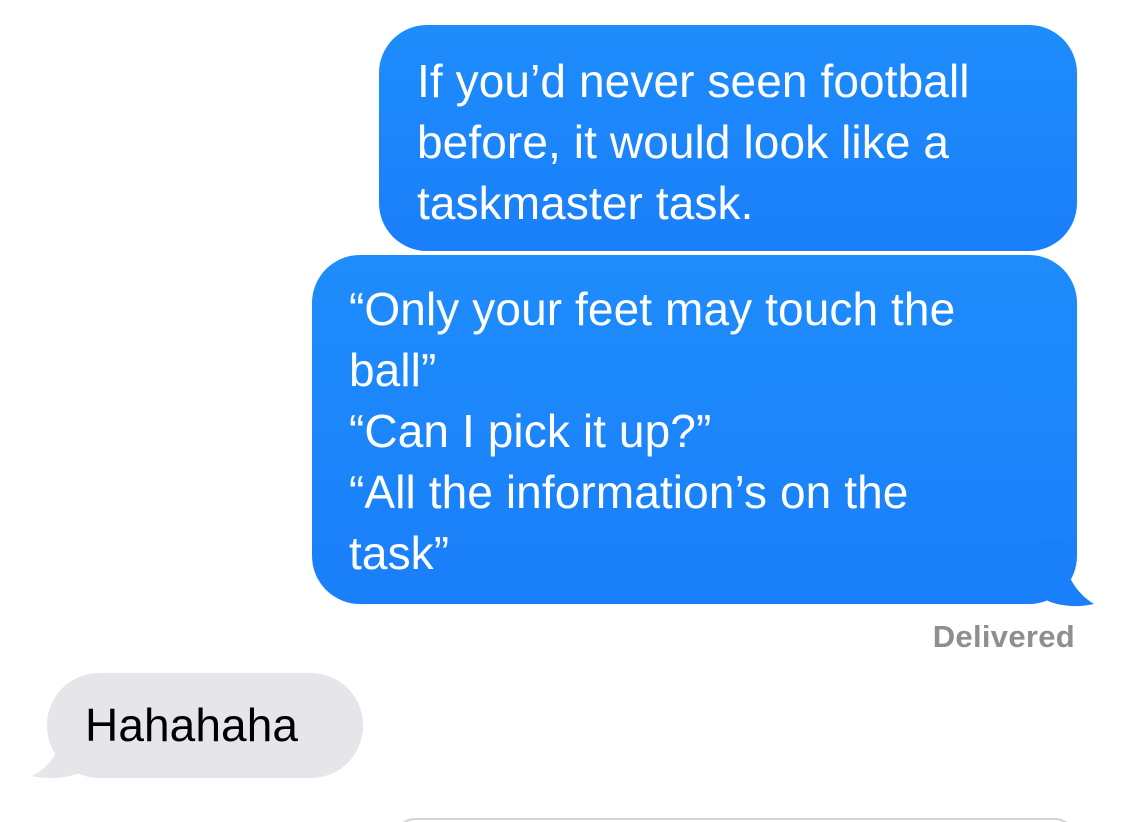  Describe the element at coordinates (1067, 573) in the screenshot. I see `outgoing-bubble-tail-icon` at that location.